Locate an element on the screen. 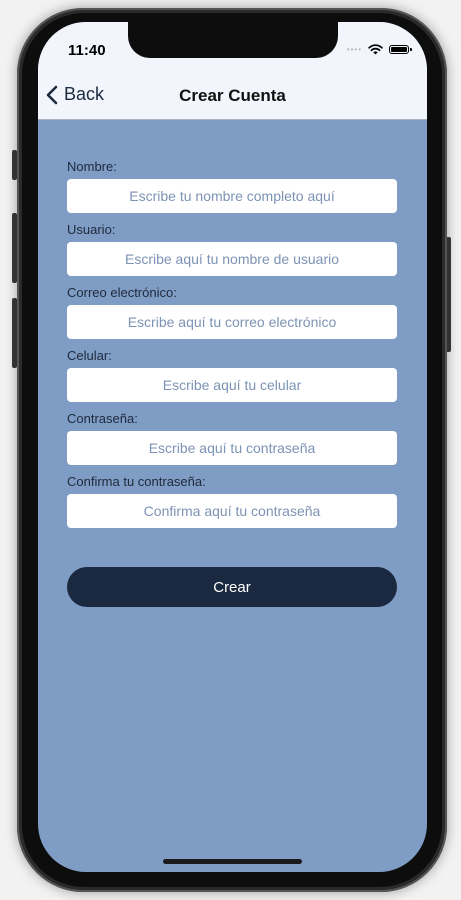  password-input is located at coordinates (232, 448).